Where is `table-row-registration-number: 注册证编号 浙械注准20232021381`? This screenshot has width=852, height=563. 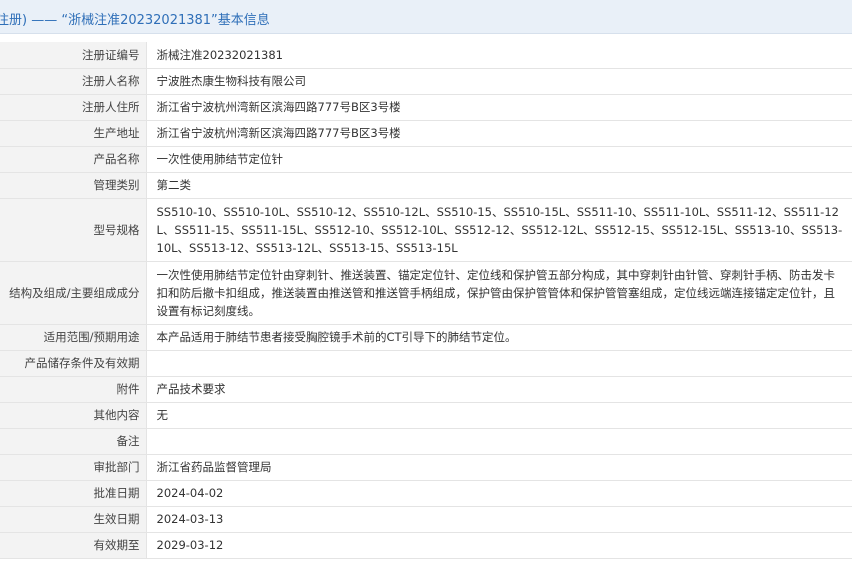 table-row-registration-number: 注册证编号 浙械注准20232021381 is located at coordinates (426, 55).